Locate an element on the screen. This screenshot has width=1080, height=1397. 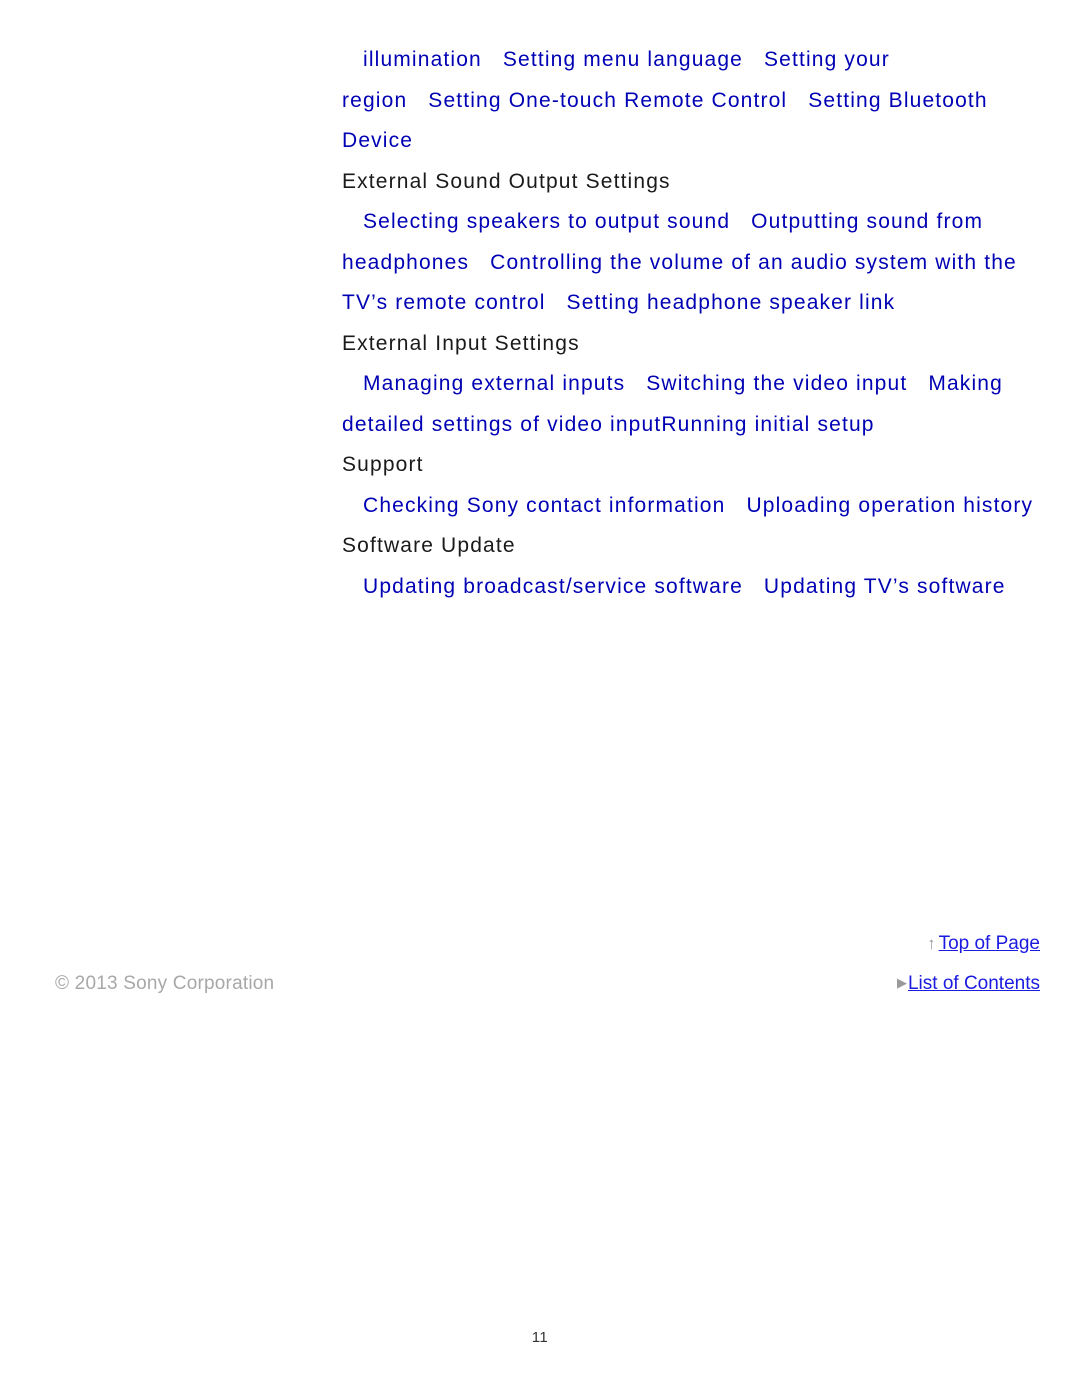
top-of-page-label: Top of Page is located at coordinates (989, 943).